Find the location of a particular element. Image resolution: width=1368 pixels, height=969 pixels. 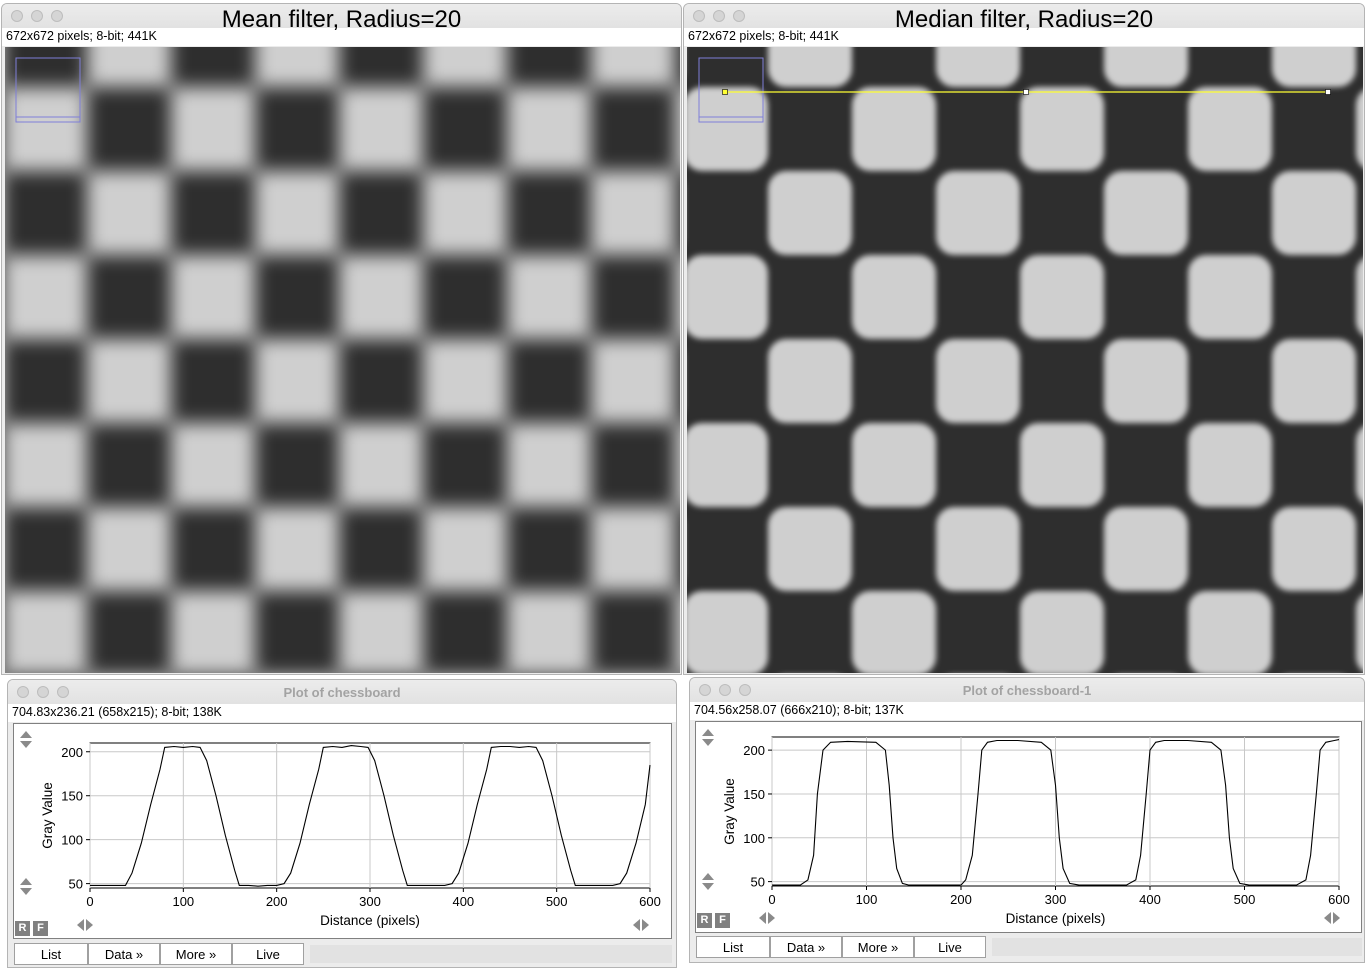

x-tick-label: 600 is located at coordinates (1339, 899).